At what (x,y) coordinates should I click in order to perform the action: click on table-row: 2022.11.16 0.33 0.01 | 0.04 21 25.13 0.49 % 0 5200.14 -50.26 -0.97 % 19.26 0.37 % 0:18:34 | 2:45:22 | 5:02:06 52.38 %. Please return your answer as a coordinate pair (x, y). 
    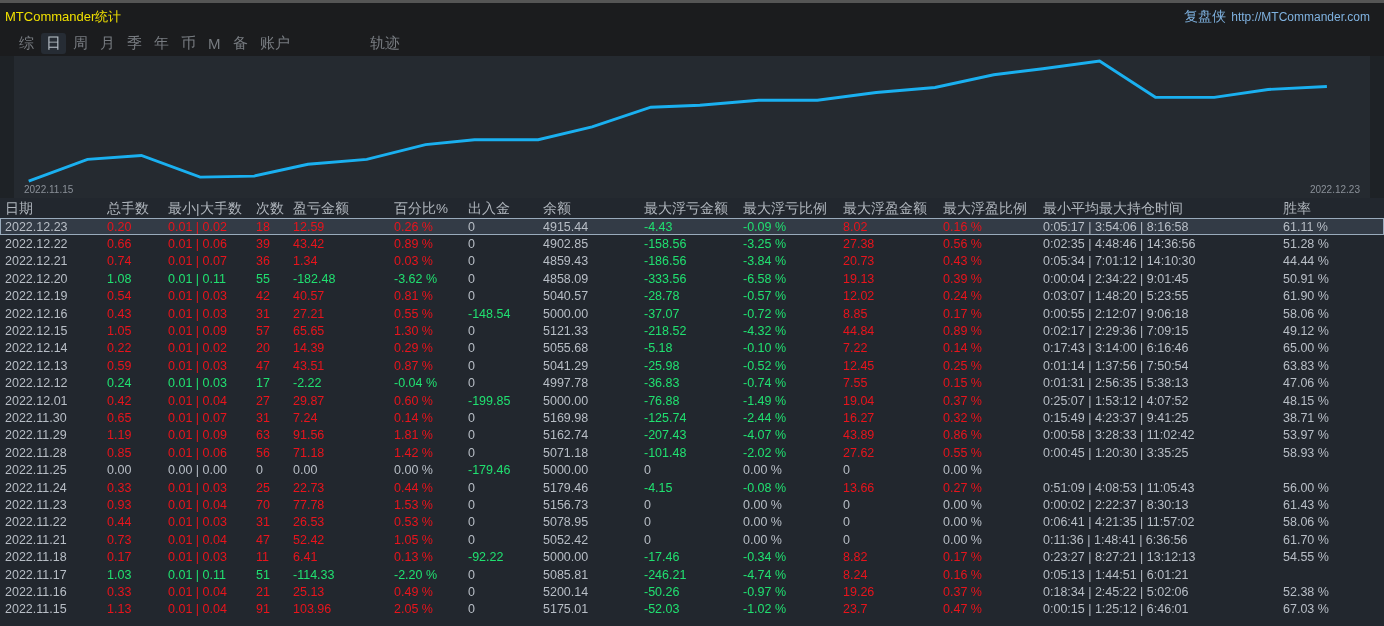
    Looking at the image, I should click on (692, 592).